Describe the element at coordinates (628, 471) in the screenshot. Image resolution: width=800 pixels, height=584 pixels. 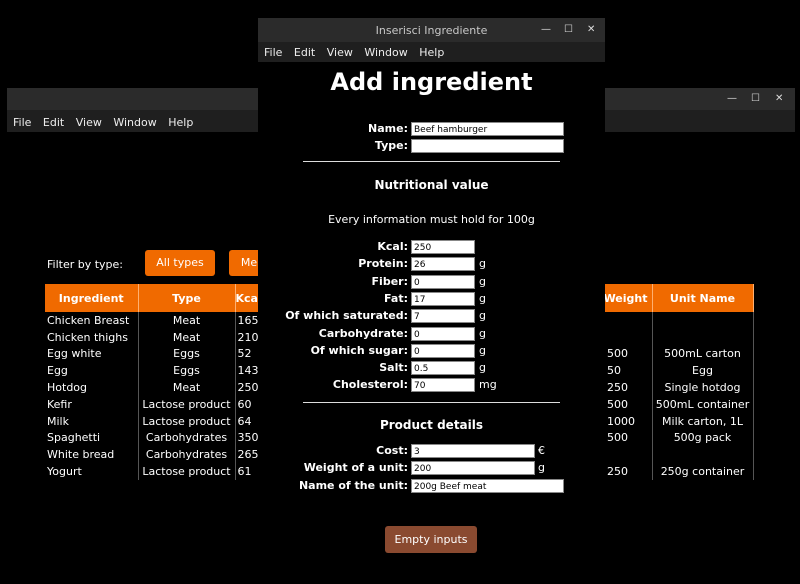
I see `cell-weight: 250` at that location.